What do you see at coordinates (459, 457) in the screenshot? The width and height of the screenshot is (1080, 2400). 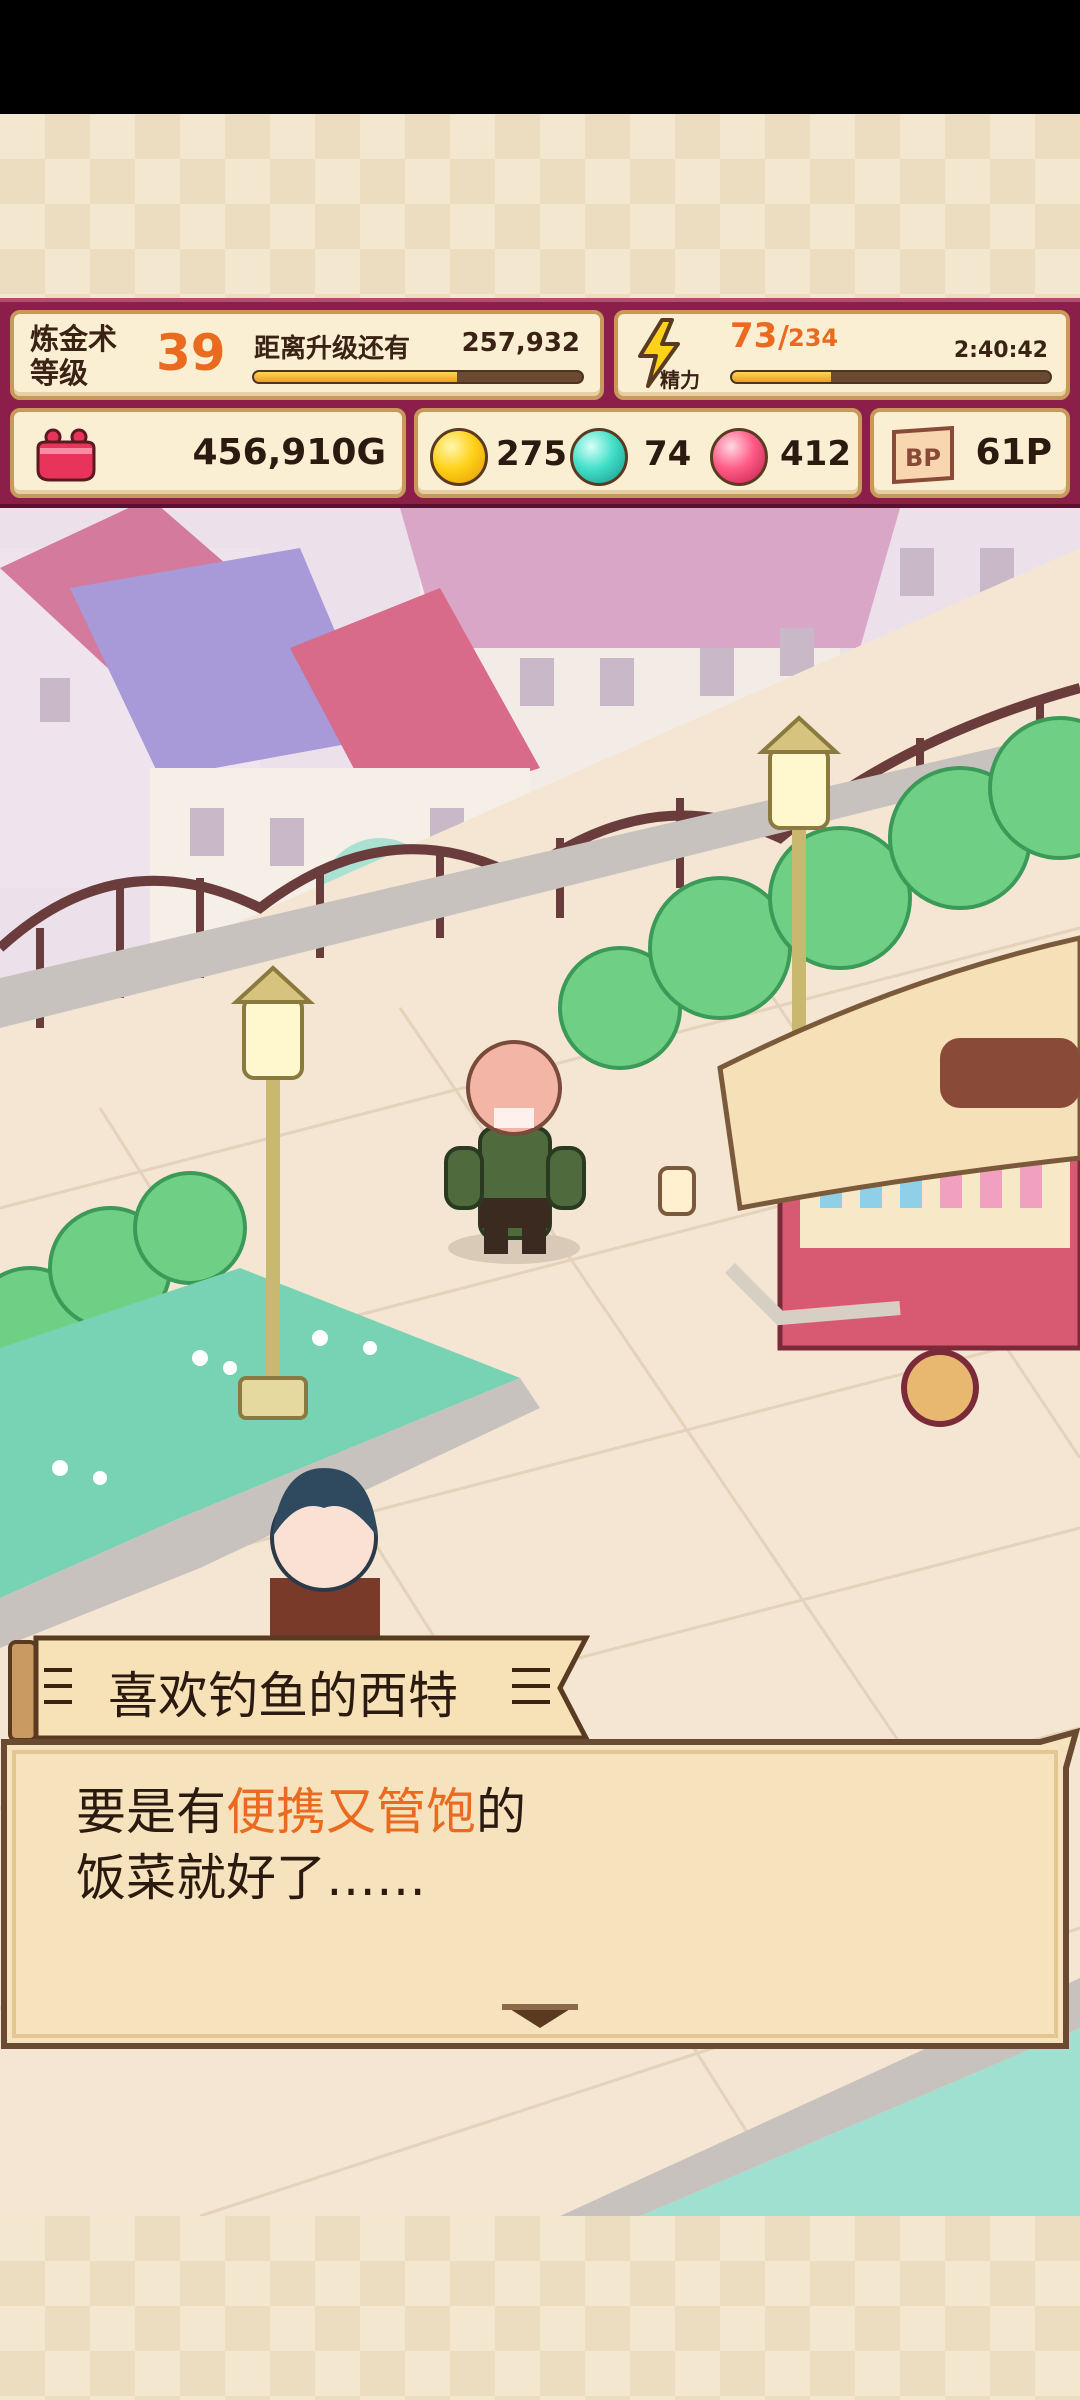 I see `yellow-orb-icon` at bounding box center [459, 457].